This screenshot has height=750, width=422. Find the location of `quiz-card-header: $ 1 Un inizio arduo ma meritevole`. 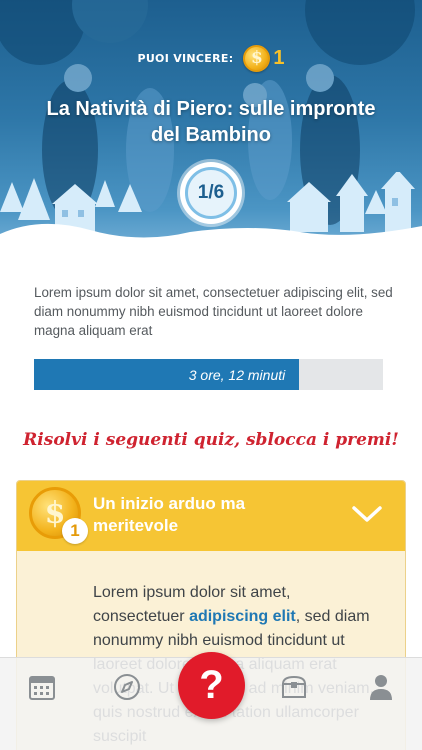

quiz-card-header: $ 1 Un inizio arduo ma meritevole is located at coordinates (211, 516).